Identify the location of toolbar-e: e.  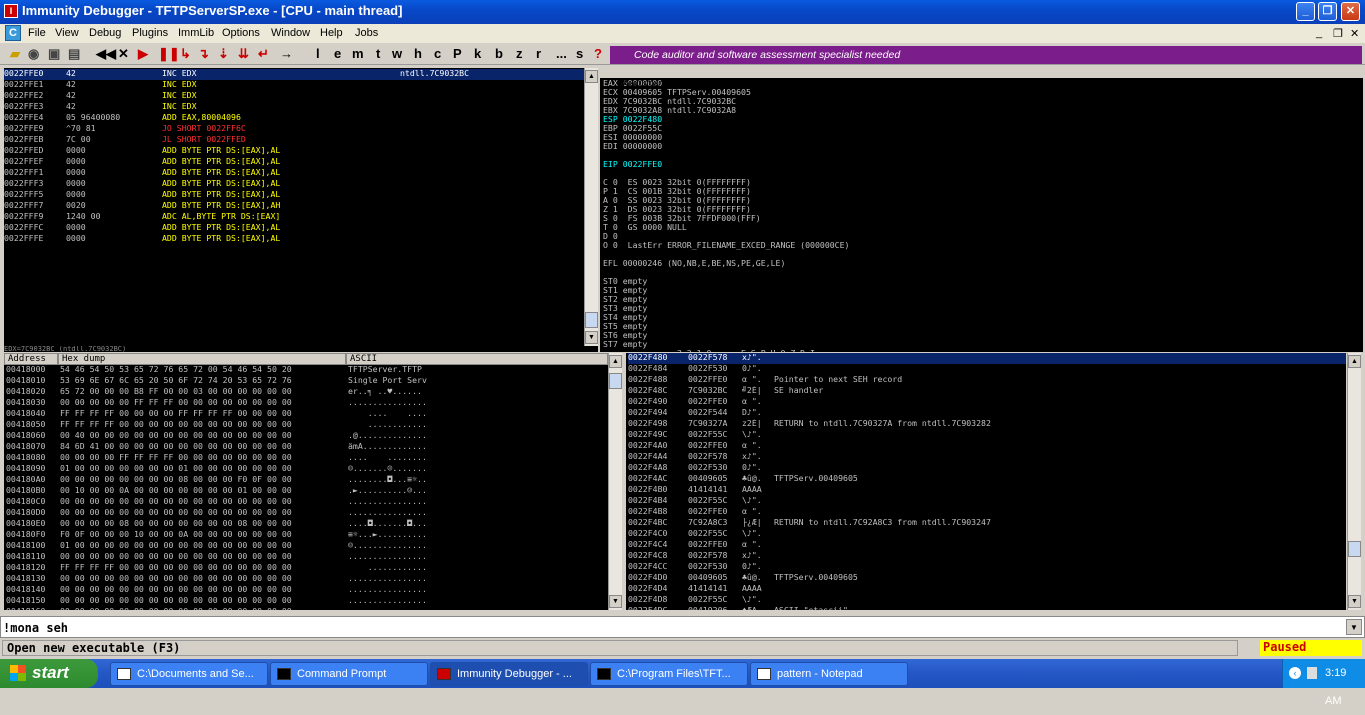
(337, 53).